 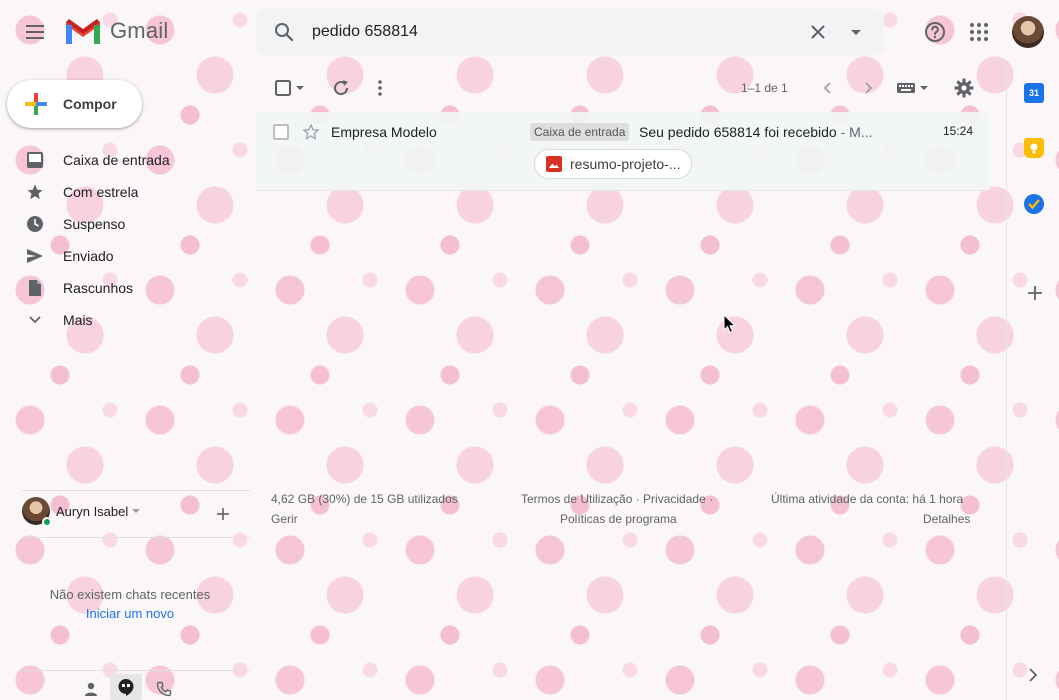 What do you see at coordinates (554, 164) in the screenshot?
I see `image-icon` at bounding box center [554, 164].